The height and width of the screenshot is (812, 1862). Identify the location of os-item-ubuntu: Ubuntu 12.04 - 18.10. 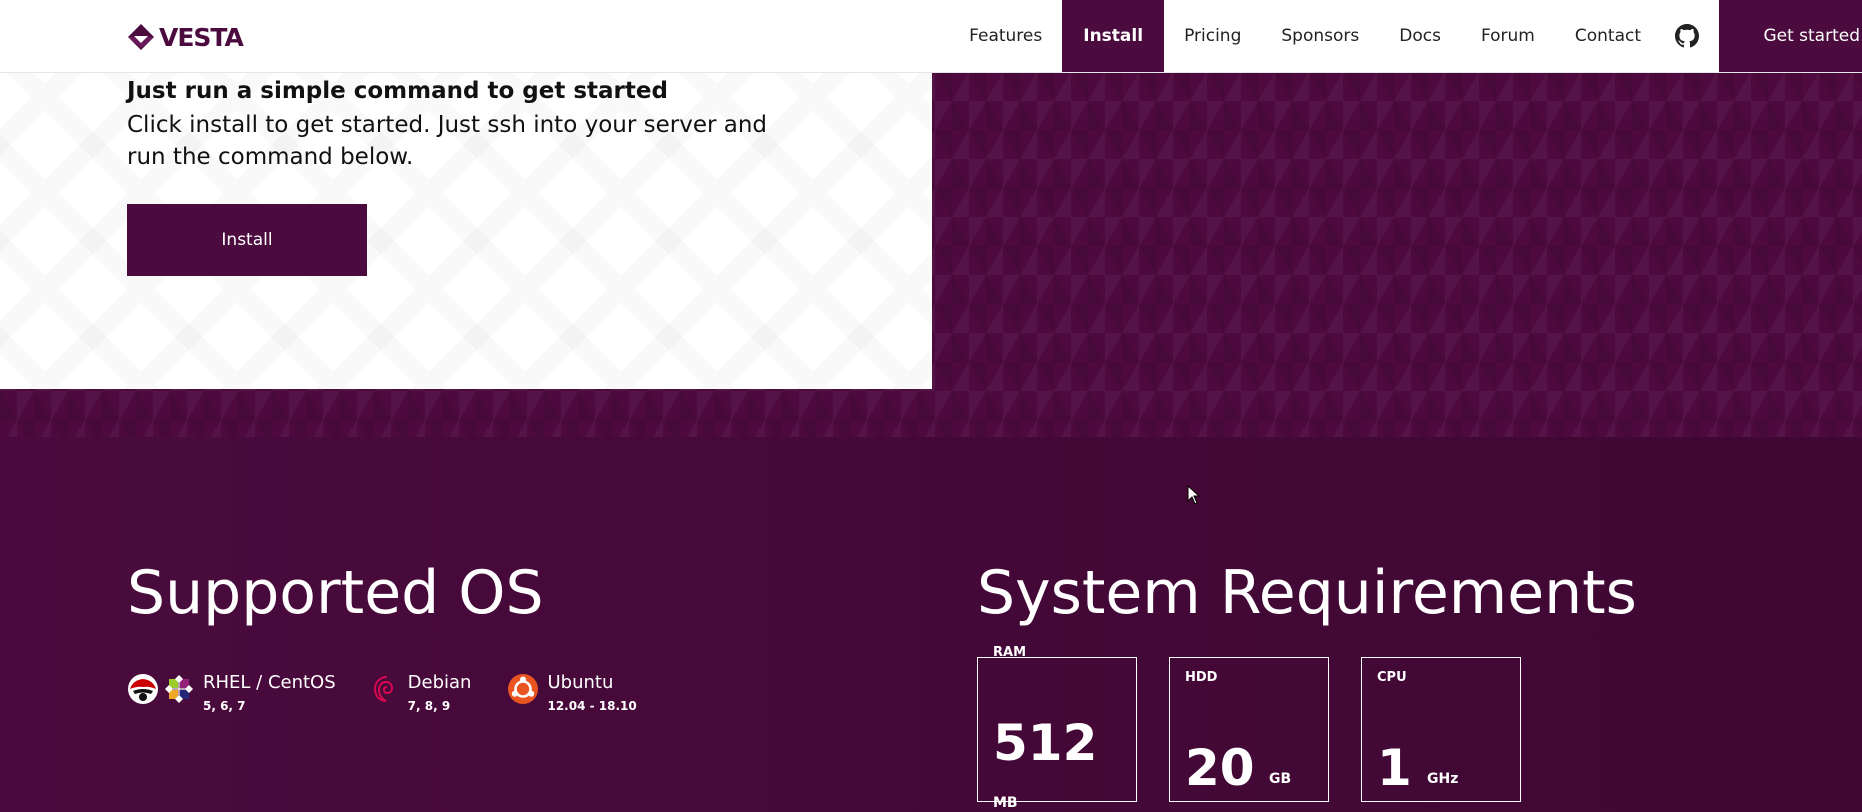
(572, 692).